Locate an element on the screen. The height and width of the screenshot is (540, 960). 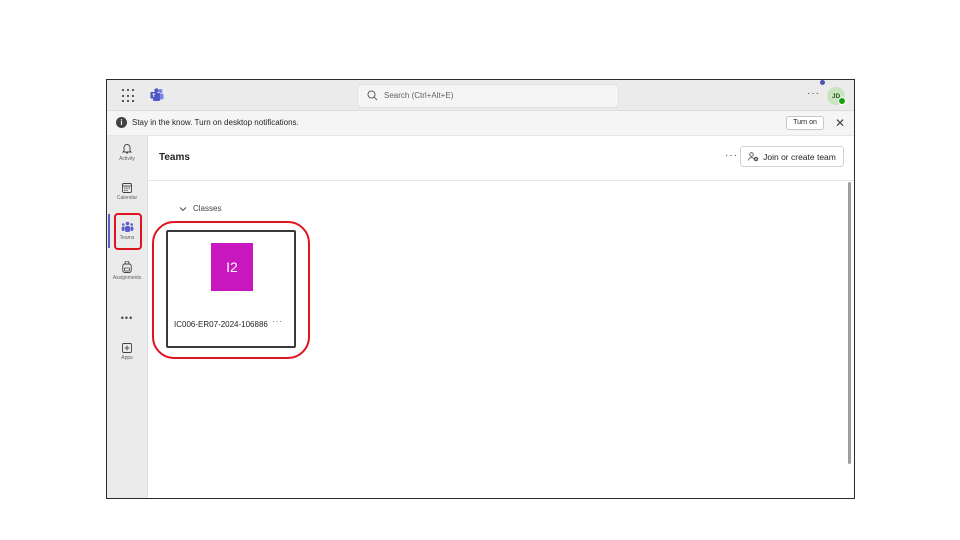
rail-item-apps: Apps is located at coordinates (127, 351).